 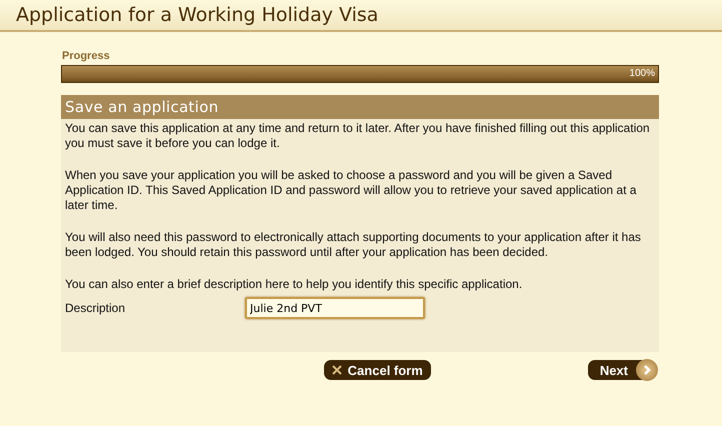 What do you see at coordinates (86, 56) in the screenshot?
I see `progress-label: Progress` at bounding box center [86, 56].